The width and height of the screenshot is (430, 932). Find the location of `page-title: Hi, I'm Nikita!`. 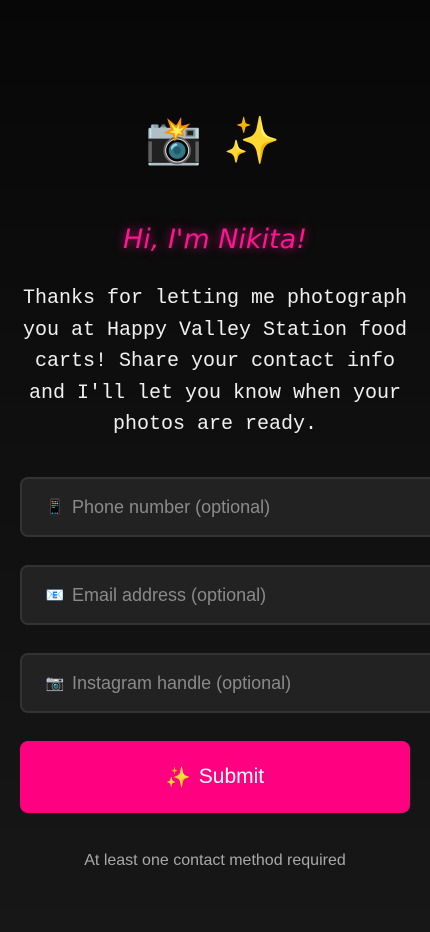

page-title: Hi, I'm Nikita! is located at coordinates (215, 239).